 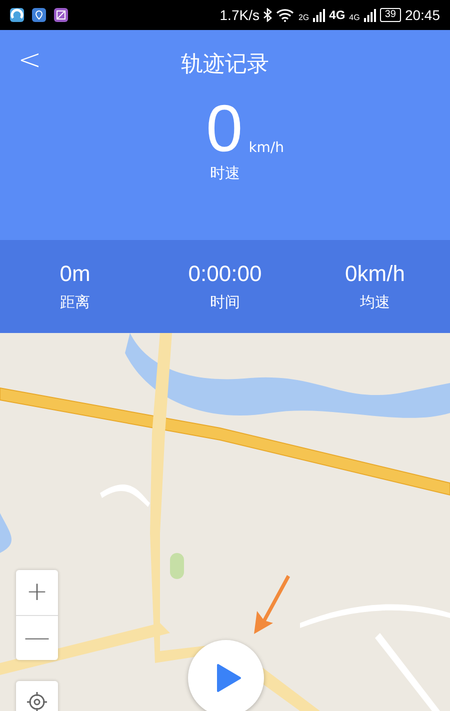 What do you see at coordinates (240, 15) in the screenshot?
I see `network-speed: 1.7K/s` at bounding box center [240, 15].